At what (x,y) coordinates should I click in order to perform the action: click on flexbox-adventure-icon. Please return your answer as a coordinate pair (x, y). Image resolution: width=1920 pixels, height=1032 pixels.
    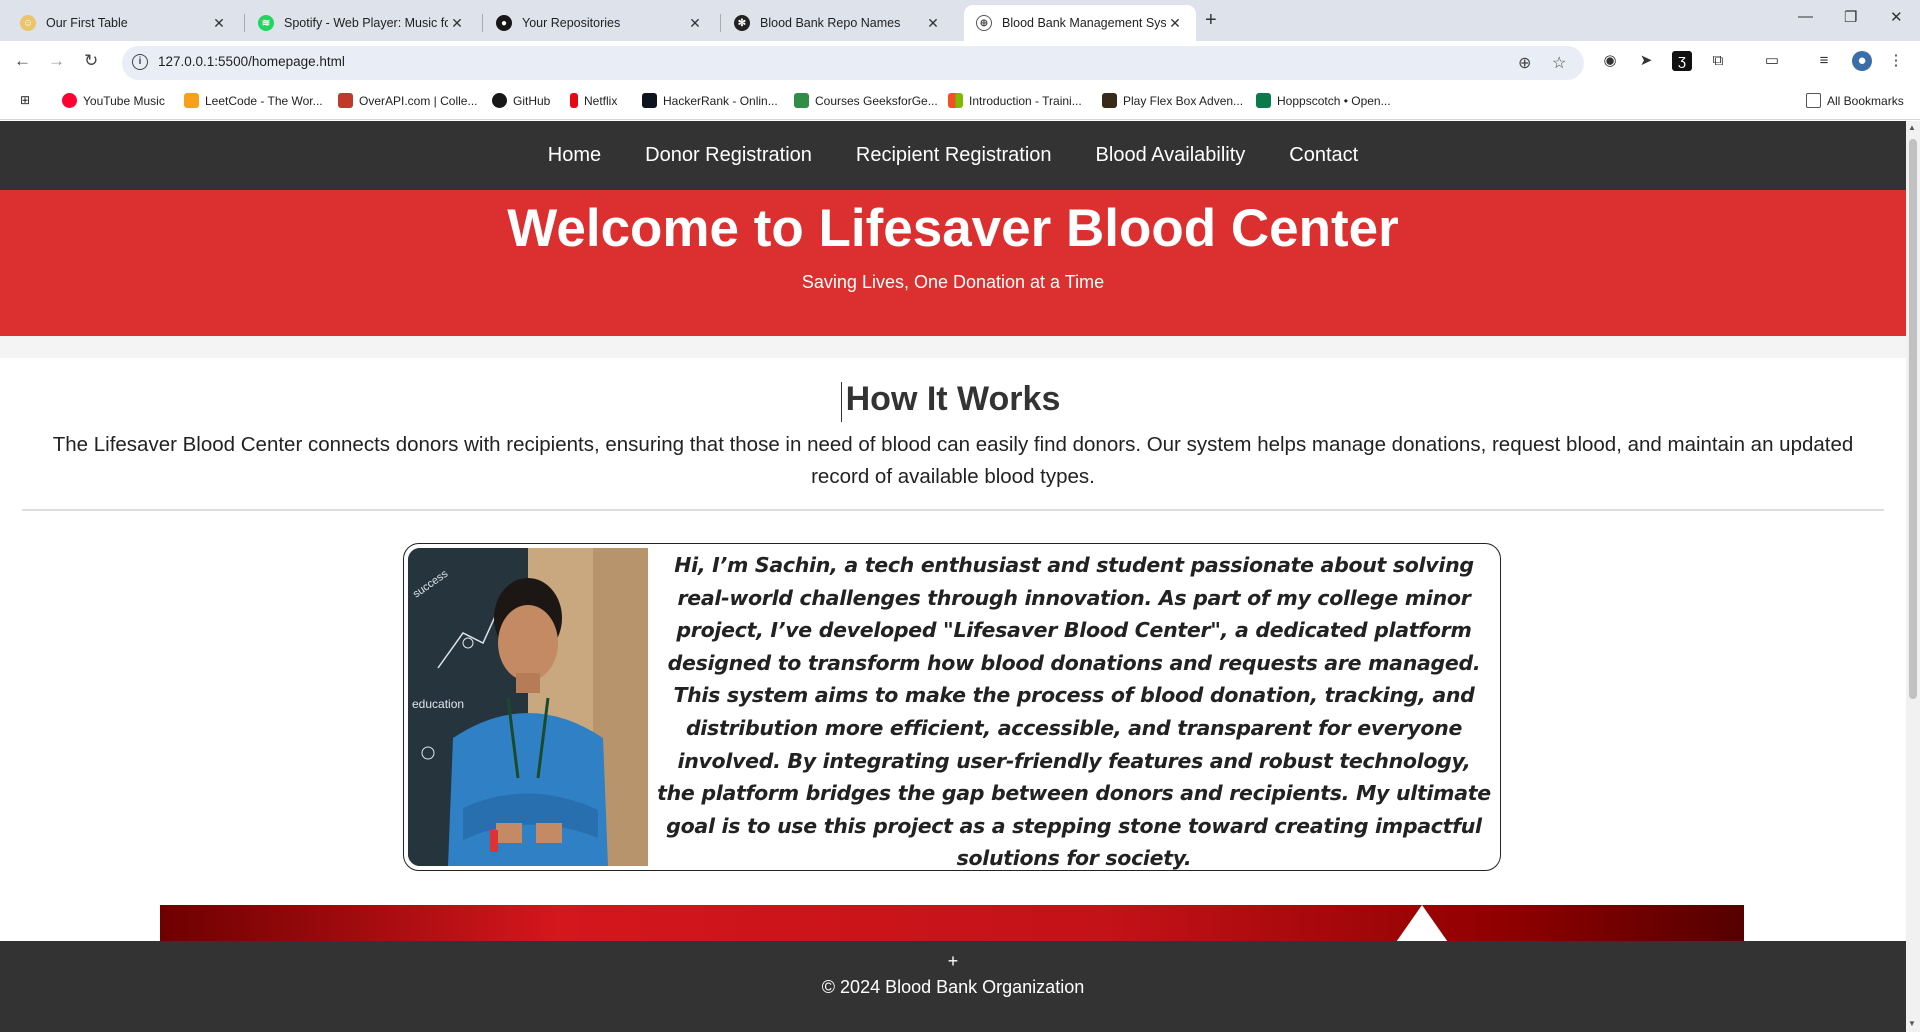
    Looking at the image, I should click on (1109, 100).